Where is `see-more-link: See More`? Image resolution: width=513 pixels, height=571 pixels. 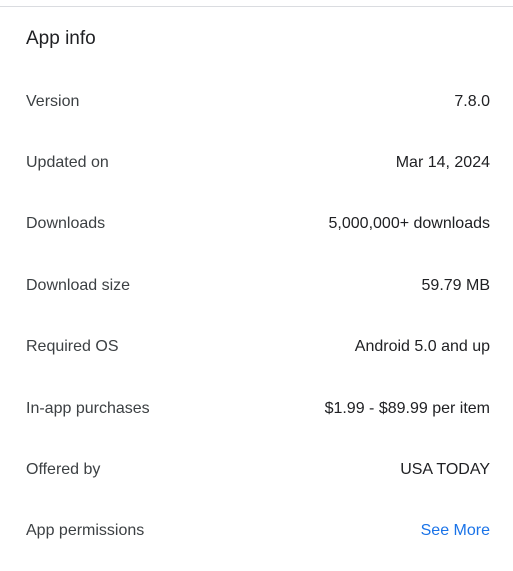
see-more-link: See More is located at coordinates (455, 531).